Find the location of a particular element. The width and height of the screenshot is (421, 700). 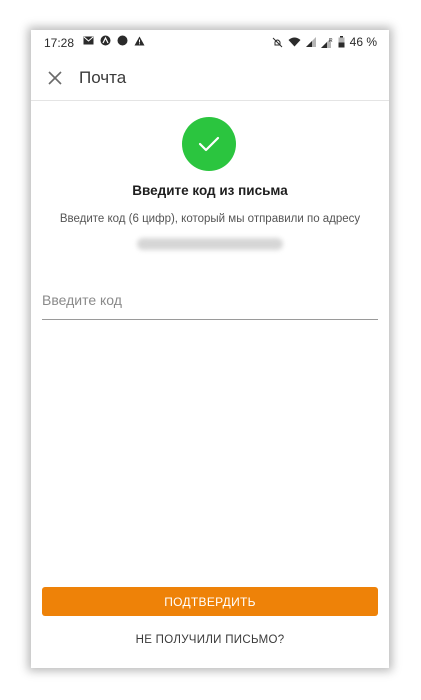

check-icon is located at coordinates (209, 144).